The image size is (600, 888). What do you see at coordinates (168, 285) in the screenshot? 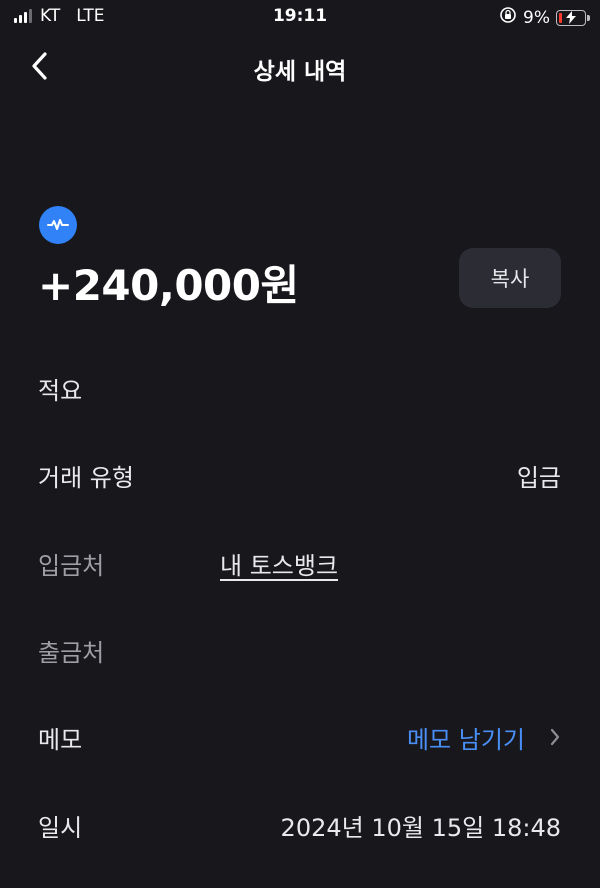
I see `transaction-amount: +240,000원` at bounding box center [168, 285].